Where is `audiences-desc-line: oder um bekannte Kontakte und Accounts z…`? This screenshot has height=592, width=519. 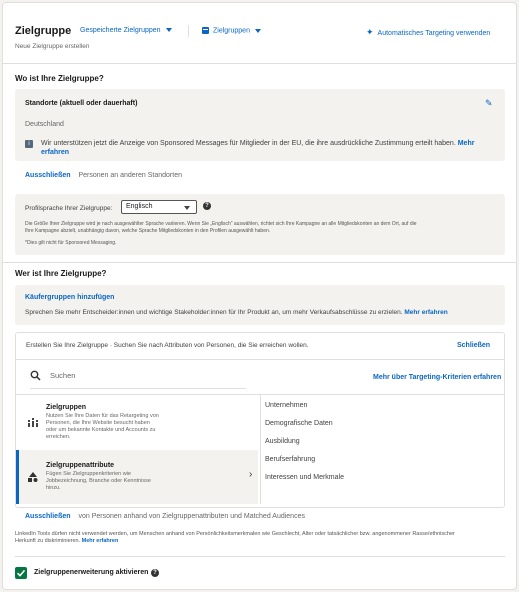
audiences-desc-line: oder um bekannte Kontakte und Accounts z… is located at coordinates (101, 430).